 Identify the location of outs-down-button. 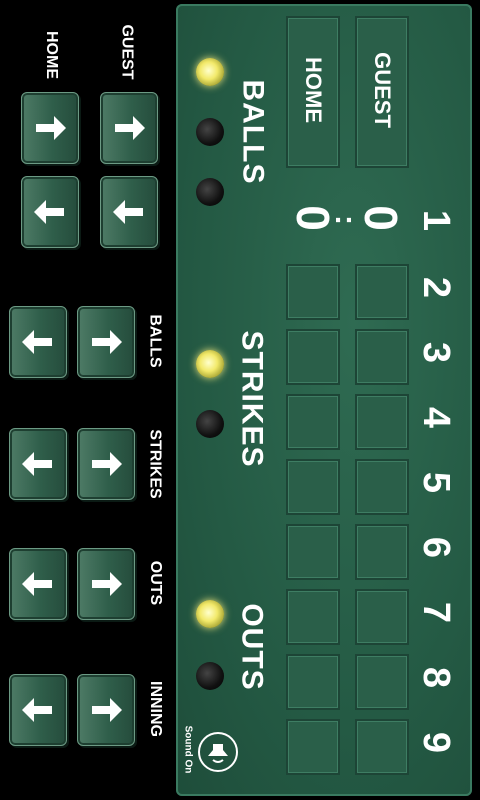
(38, 584).